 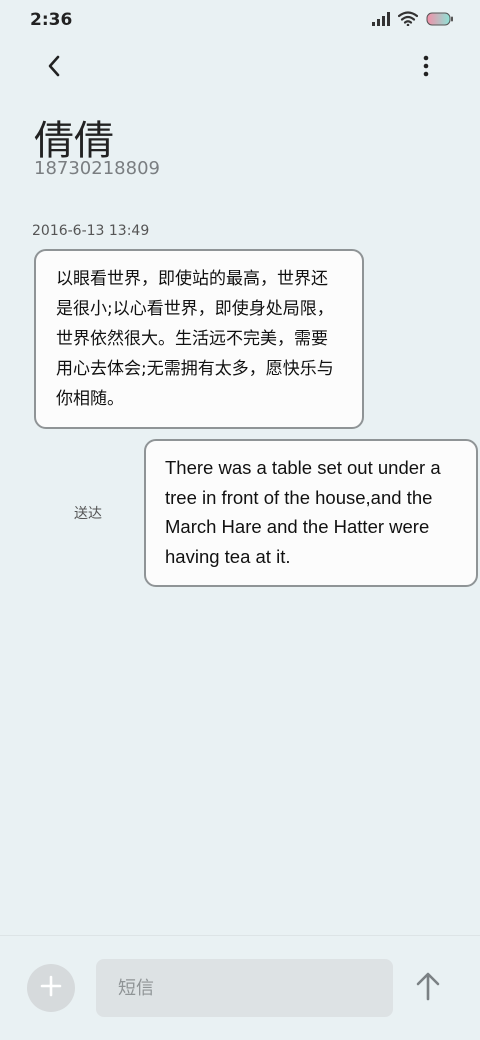 What do you see at coordinates (88, 514) in the screenshot?
I see `delivery-status: 送达` at bounding box center [88, 514].